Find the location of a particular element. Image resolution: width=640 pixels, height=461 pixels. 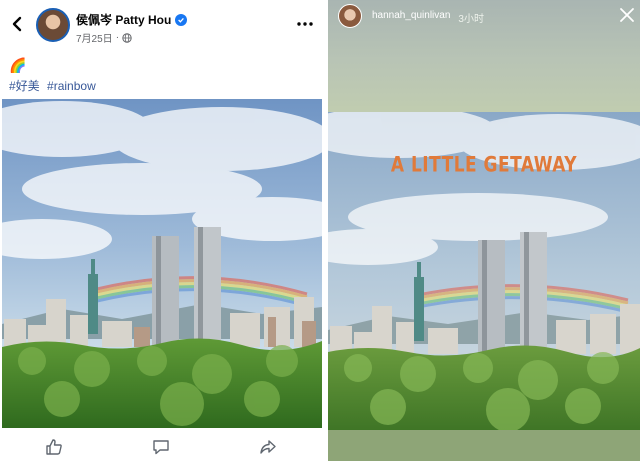

more-dots-icon is located at coordinates (305, 24).